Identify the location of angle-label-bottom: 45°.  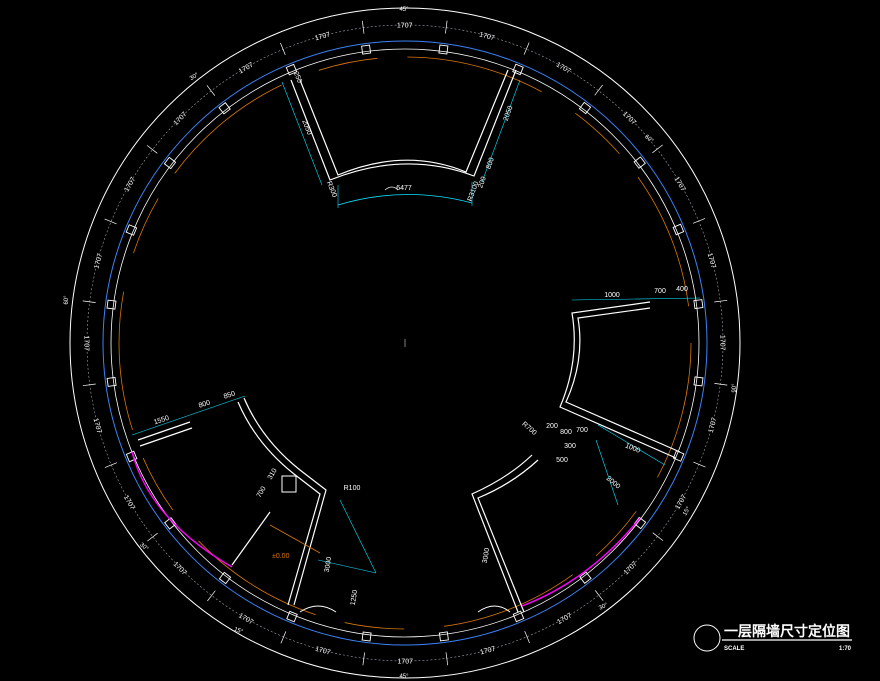
(404, 677).